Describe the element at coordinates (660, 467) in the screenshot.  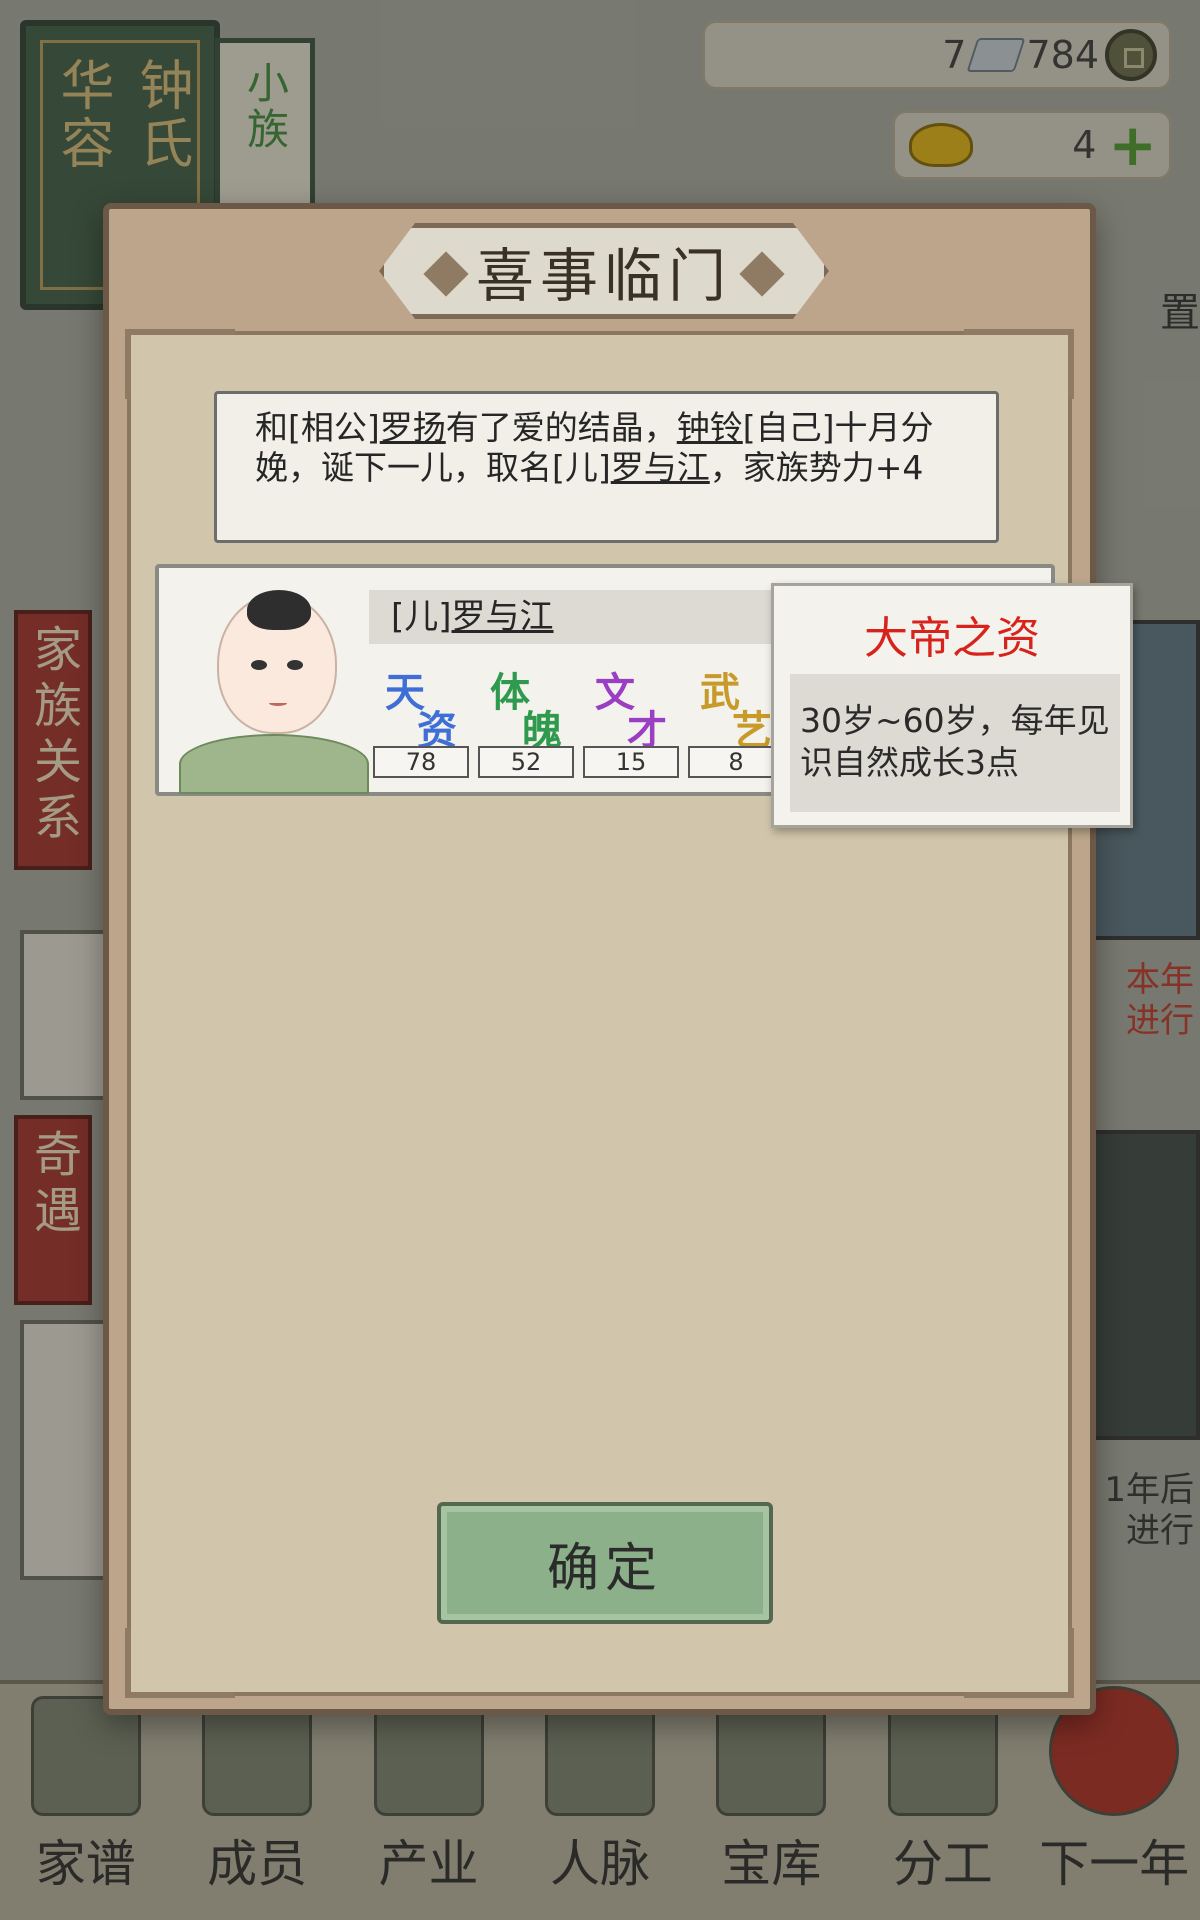
I see `child-name-link: 罗与江` at that location.